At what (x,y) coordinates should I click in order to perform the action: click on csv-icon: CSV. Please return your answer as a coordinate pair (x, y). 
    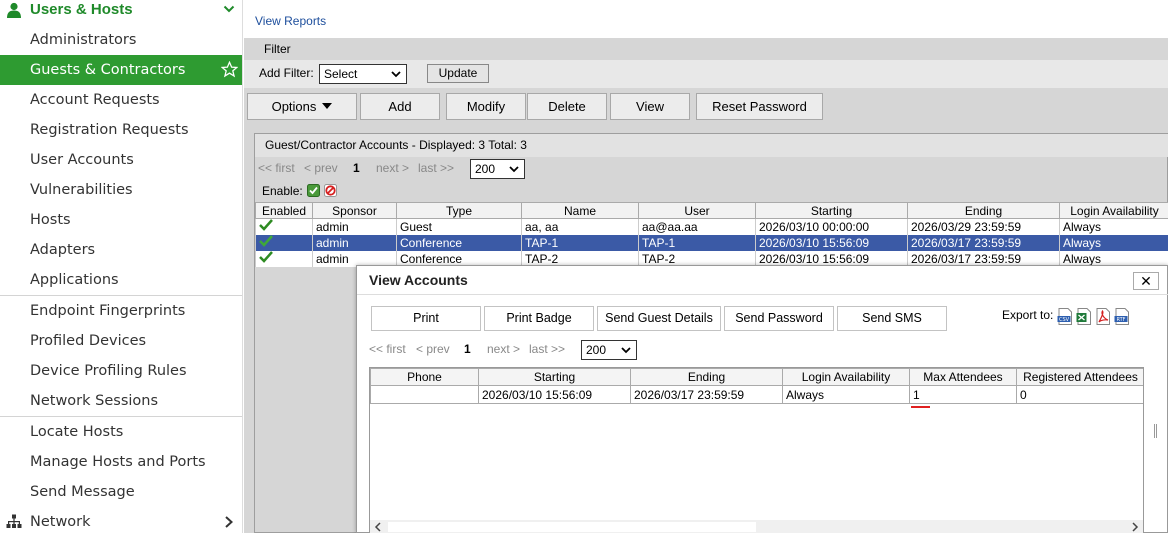
    Looking at the image, I should click on (1065, 316).